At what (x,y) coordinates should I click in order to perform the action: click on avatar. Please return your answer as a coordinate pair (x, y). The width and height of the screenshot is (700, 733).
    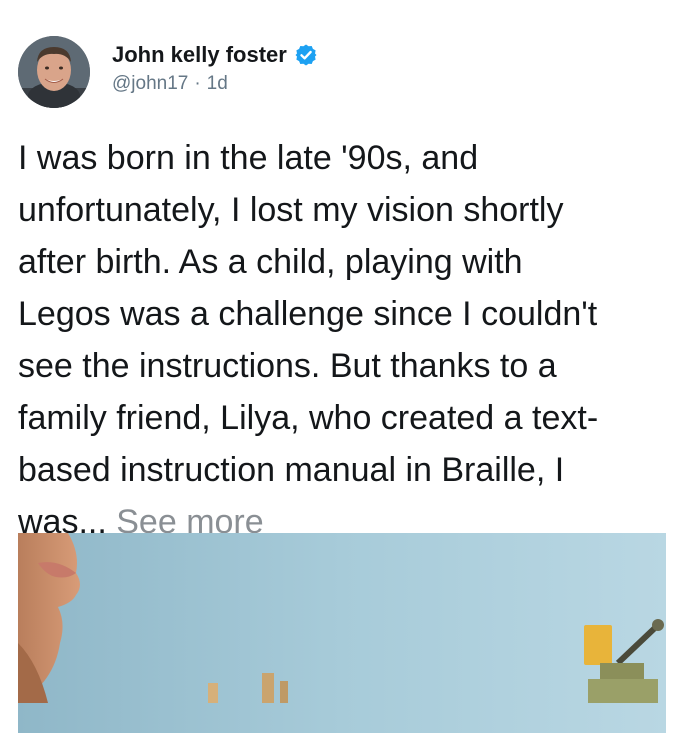
    Looking at the image, I should click on (54, 72).